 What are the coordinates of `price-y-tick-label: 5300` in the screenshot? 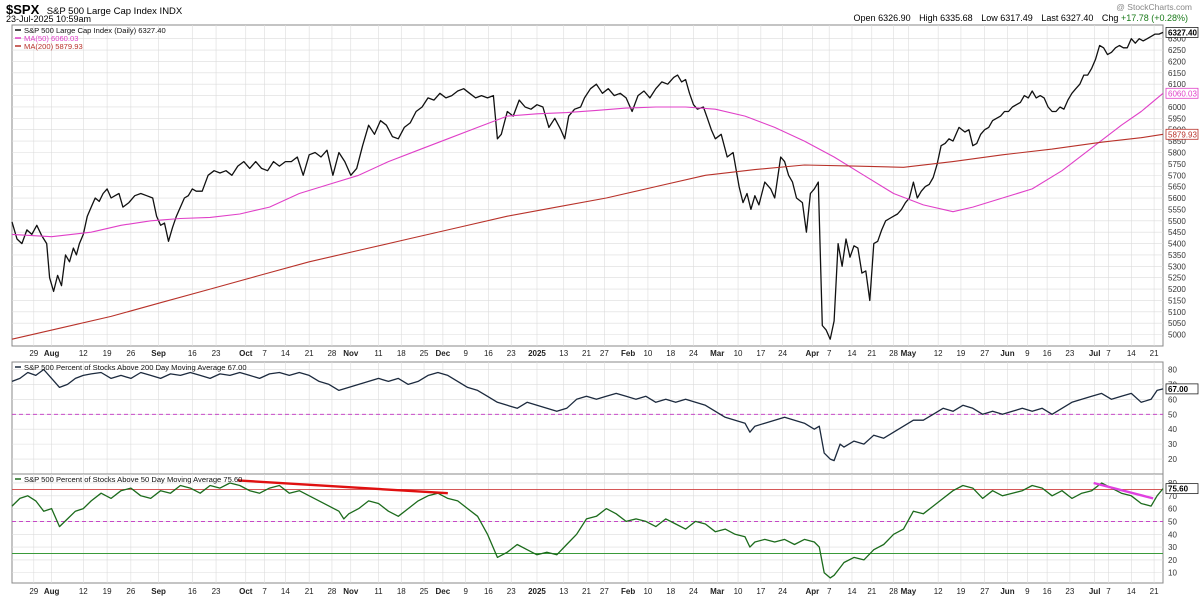 It's located at (1177, 266).